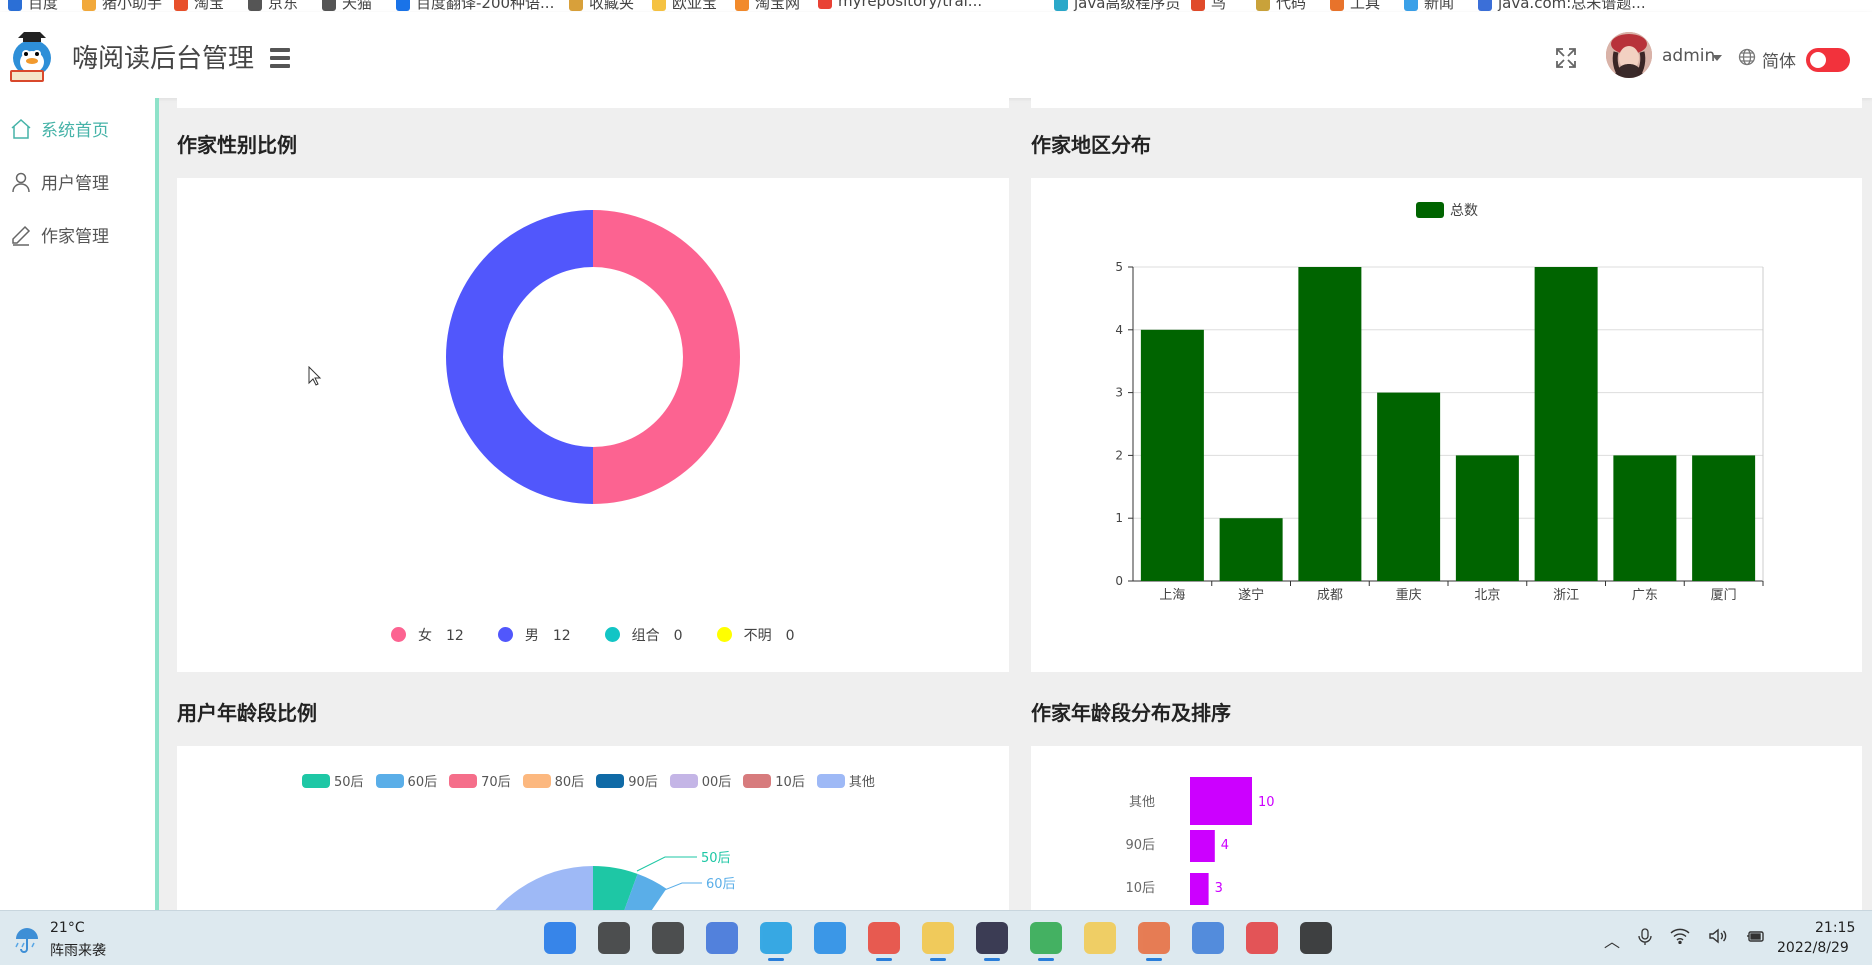 Image resolution: width=1872 pixels, height=965 pixels. Describe the element at coordinates (532, 888) in the screenshot. I see `pie-slice` at that location.